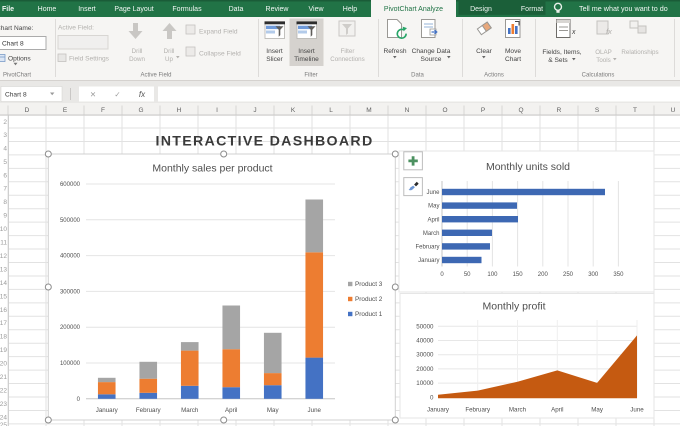  I want to click on svg-text: Product 1, so click(369, 314).